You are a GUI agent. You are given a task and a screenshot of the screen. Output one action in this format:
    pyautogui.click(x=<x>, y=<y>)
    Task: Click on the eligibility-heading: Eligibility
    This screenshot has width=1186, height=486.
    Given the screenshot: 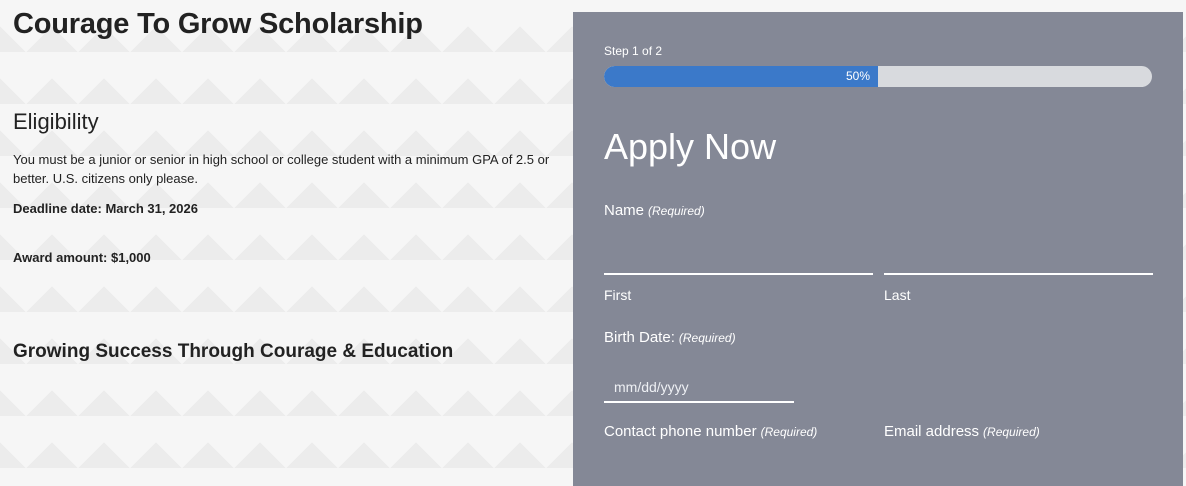 What is the action you would take?
    pyautogui.click(x=56, y=121)
    